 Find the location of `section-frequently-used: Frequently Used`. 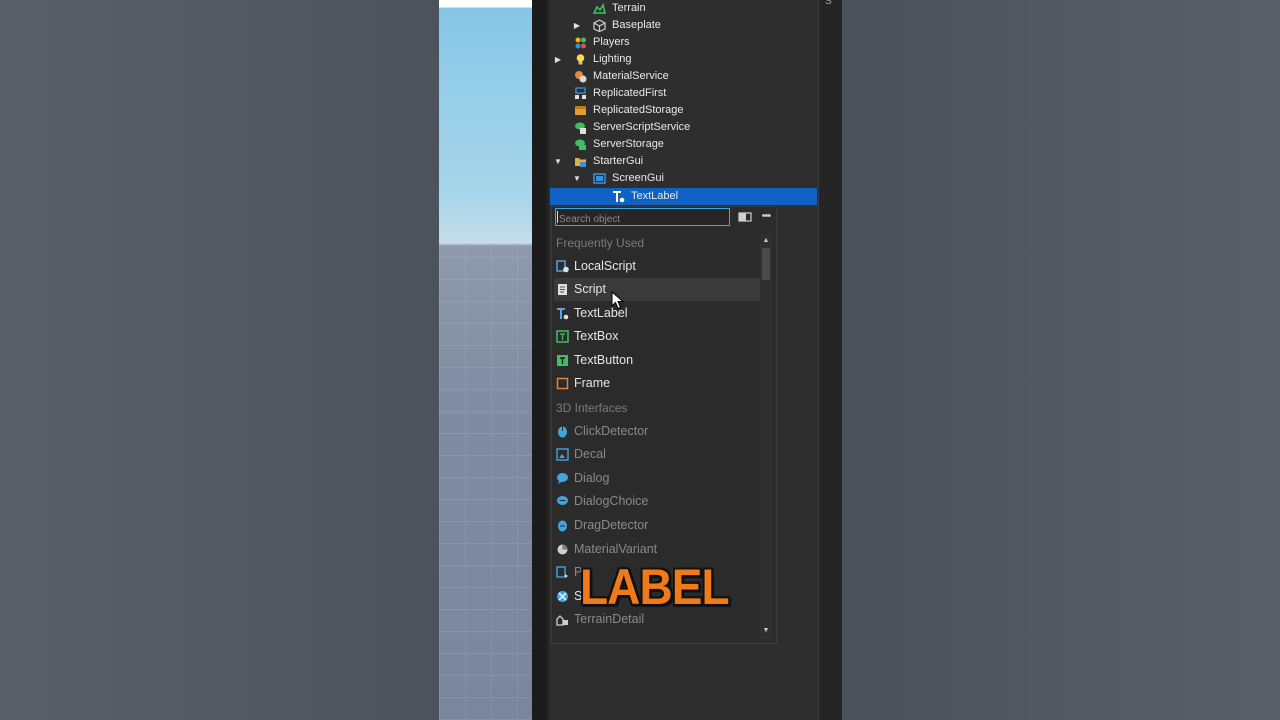

section-frequently-used: Frequently Used is located at coordinates (600, 243).